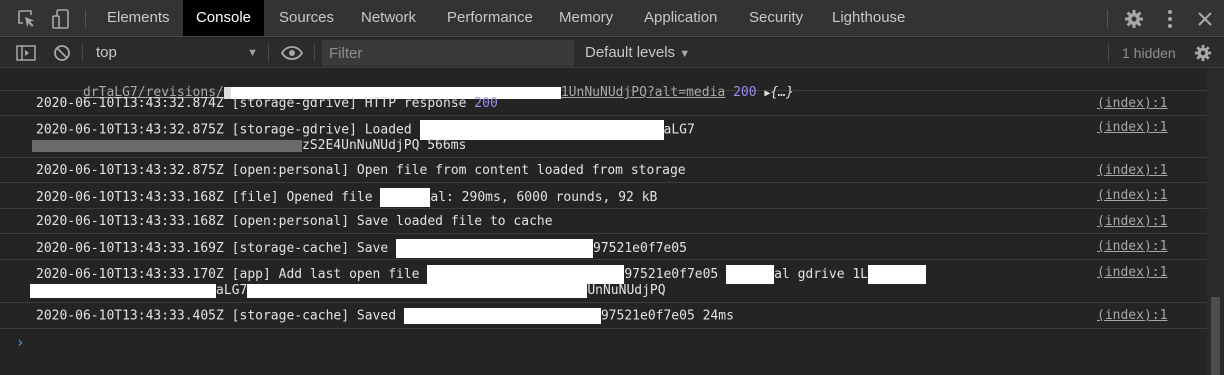 This screenshot has width=1224, height=375. Describe the element at coordinates (448, 53) in the screenshot. I see `filter-input` at that location.